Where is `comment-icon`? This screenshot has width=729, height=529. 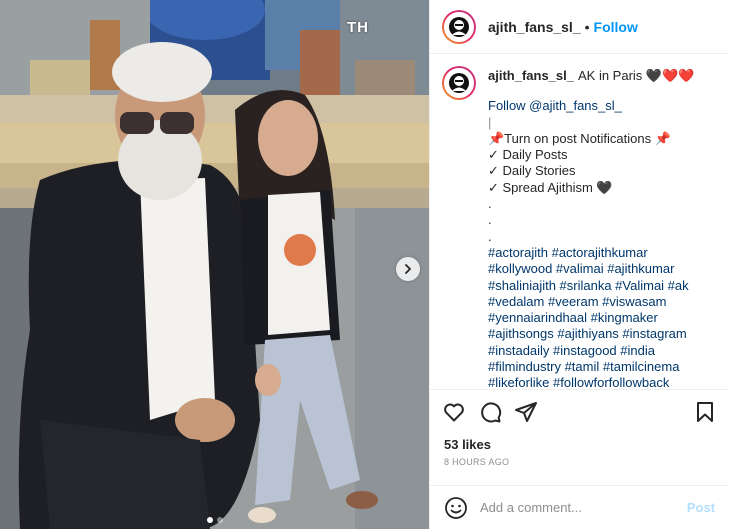
comment-icon is located at coordinates (490, 412).